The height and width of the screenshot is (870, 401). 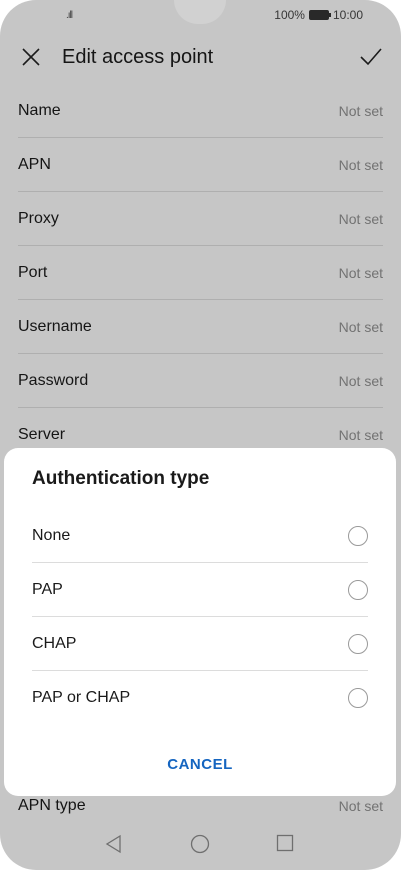 What do you see at coordinates (81, 697) in the screenshot?
I see `option-label: PAP or CHAP` at bounding box center [81, 697].